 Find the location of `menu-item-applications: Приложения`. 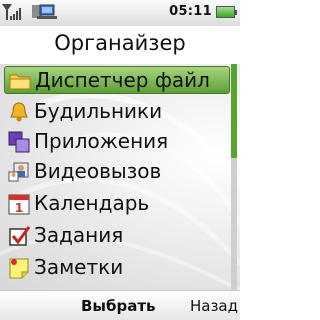

menu-item-applications: Приложения is located at coordinates (117, 142).